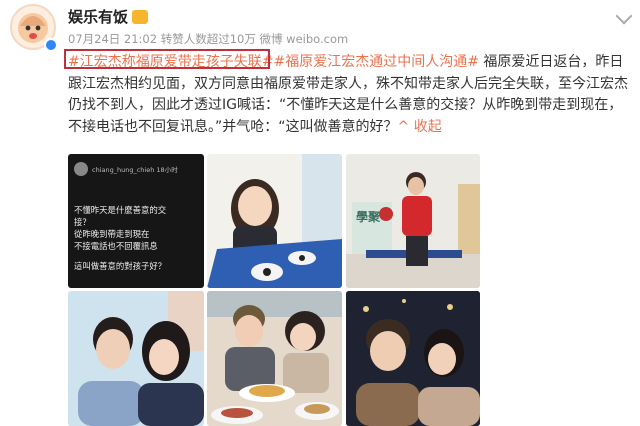  What do you see at coordinates (304, 39) in the screenshot?
I see `post-source: 微博 weibo.com` at bounding box center [304, 39].